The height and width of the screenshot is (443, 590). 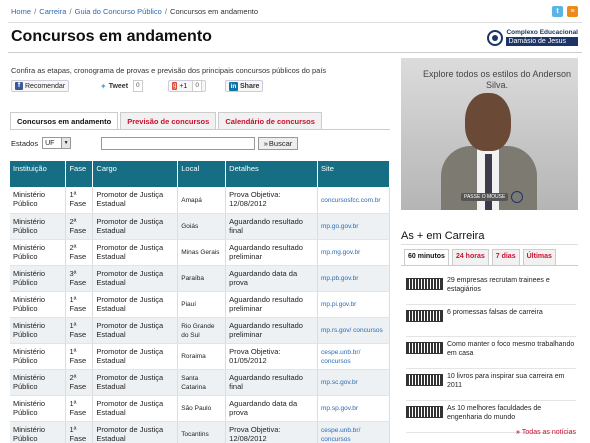 What do you see at coordinates (45, 86) in the screenshot?
I see `facebook-label: Recomendar` at bounding box center [45, 86].